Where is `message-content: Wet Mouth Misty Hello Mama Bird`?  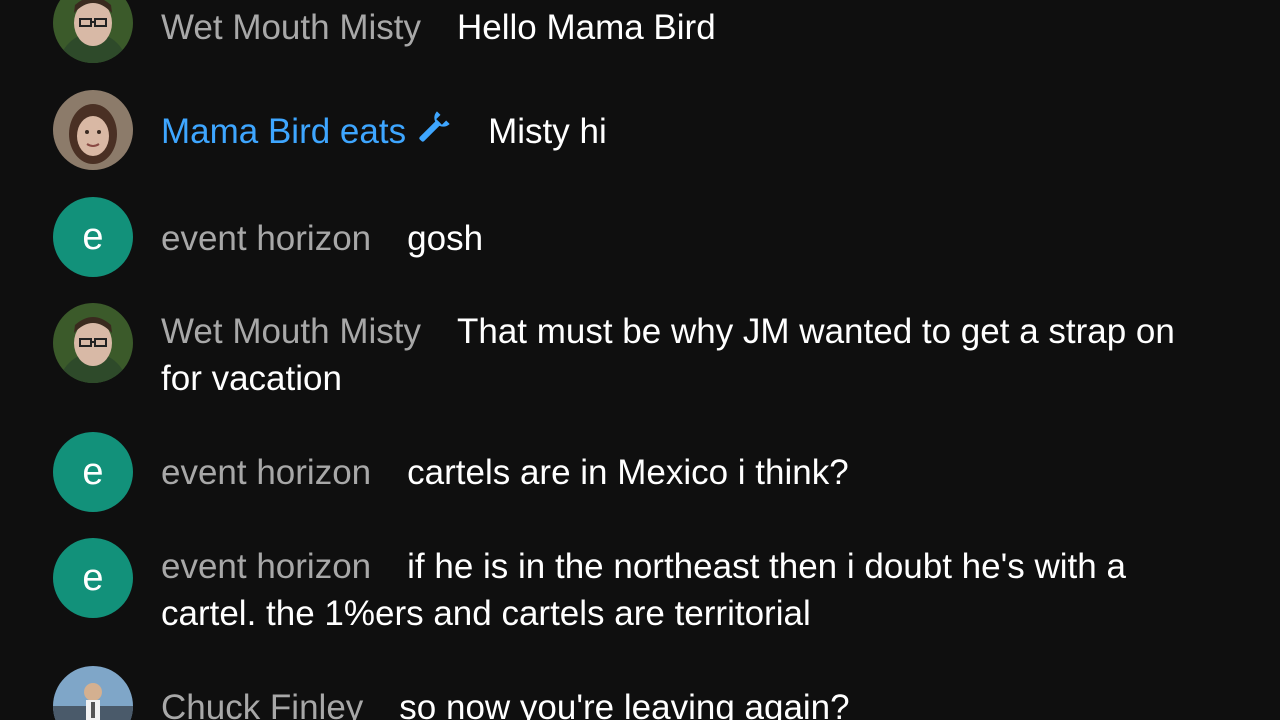 message-content: Wet Mouth Misty Hello Mama Bird is located at coordinates (691, 27).